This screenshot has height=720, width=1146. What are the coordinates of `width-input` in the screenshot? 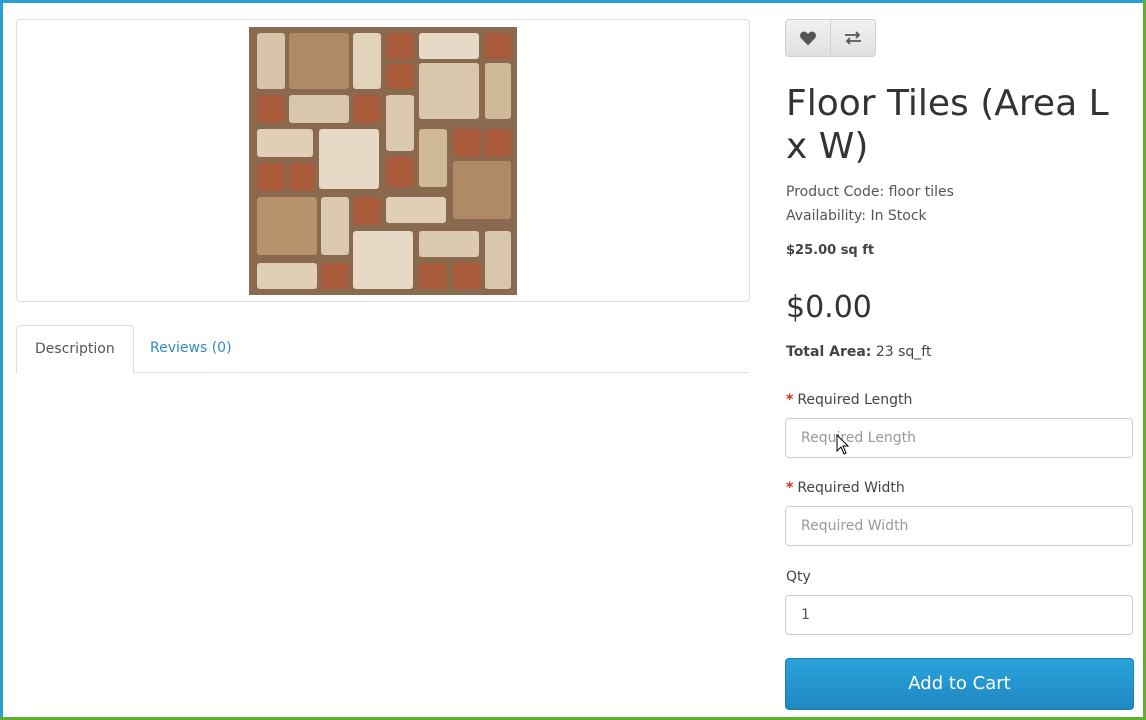 It's located at (959, 526).